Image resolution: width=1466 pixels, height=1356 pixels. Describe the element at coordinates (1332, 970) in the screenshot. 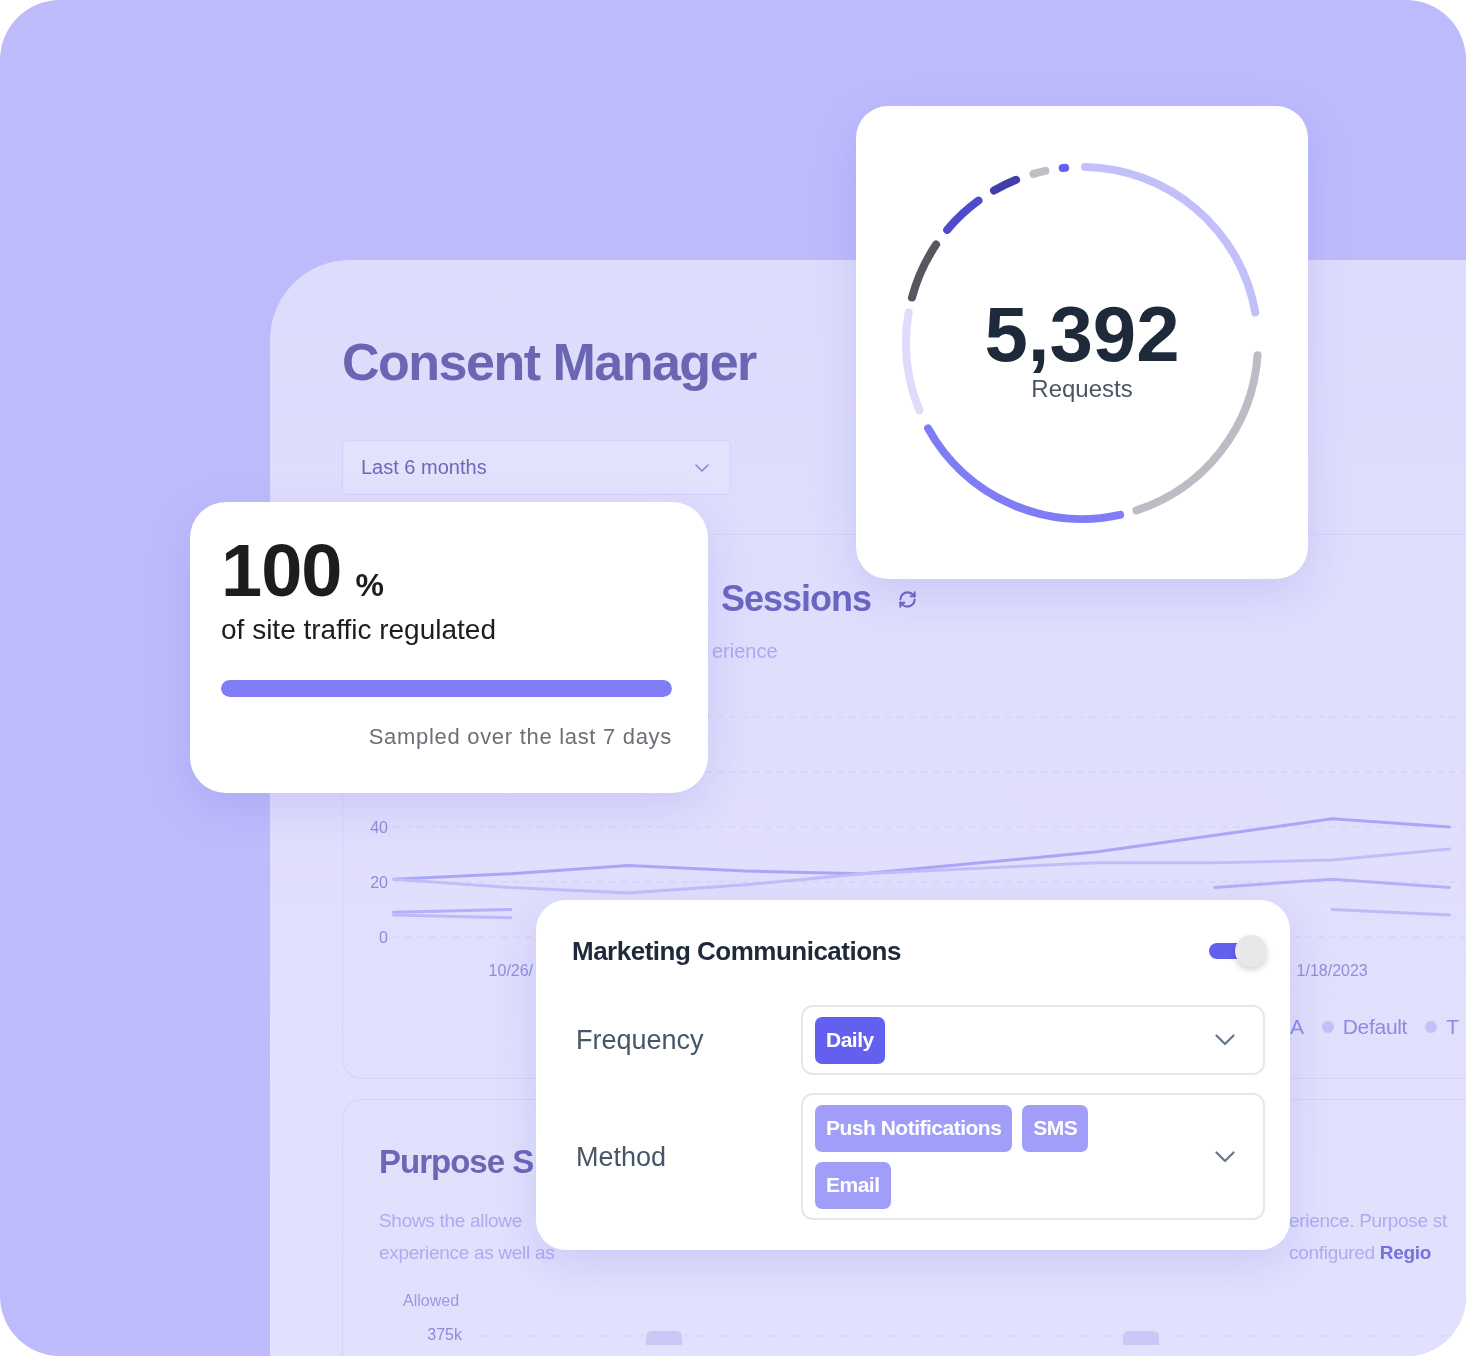

I see `axis-label: 1/18/2023` at that location.